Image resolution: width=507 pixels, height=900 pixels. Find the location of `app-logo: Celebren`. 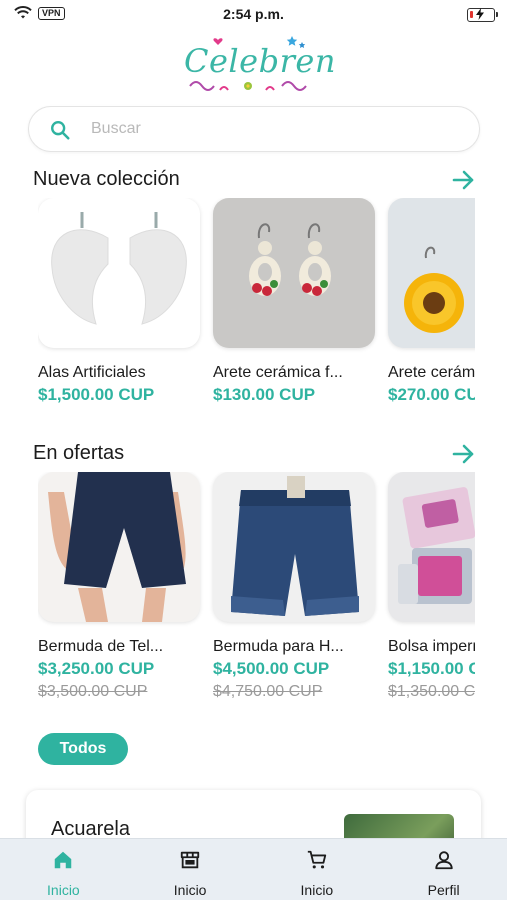

app-logo: Celebren is located at coordinates (260, 66).